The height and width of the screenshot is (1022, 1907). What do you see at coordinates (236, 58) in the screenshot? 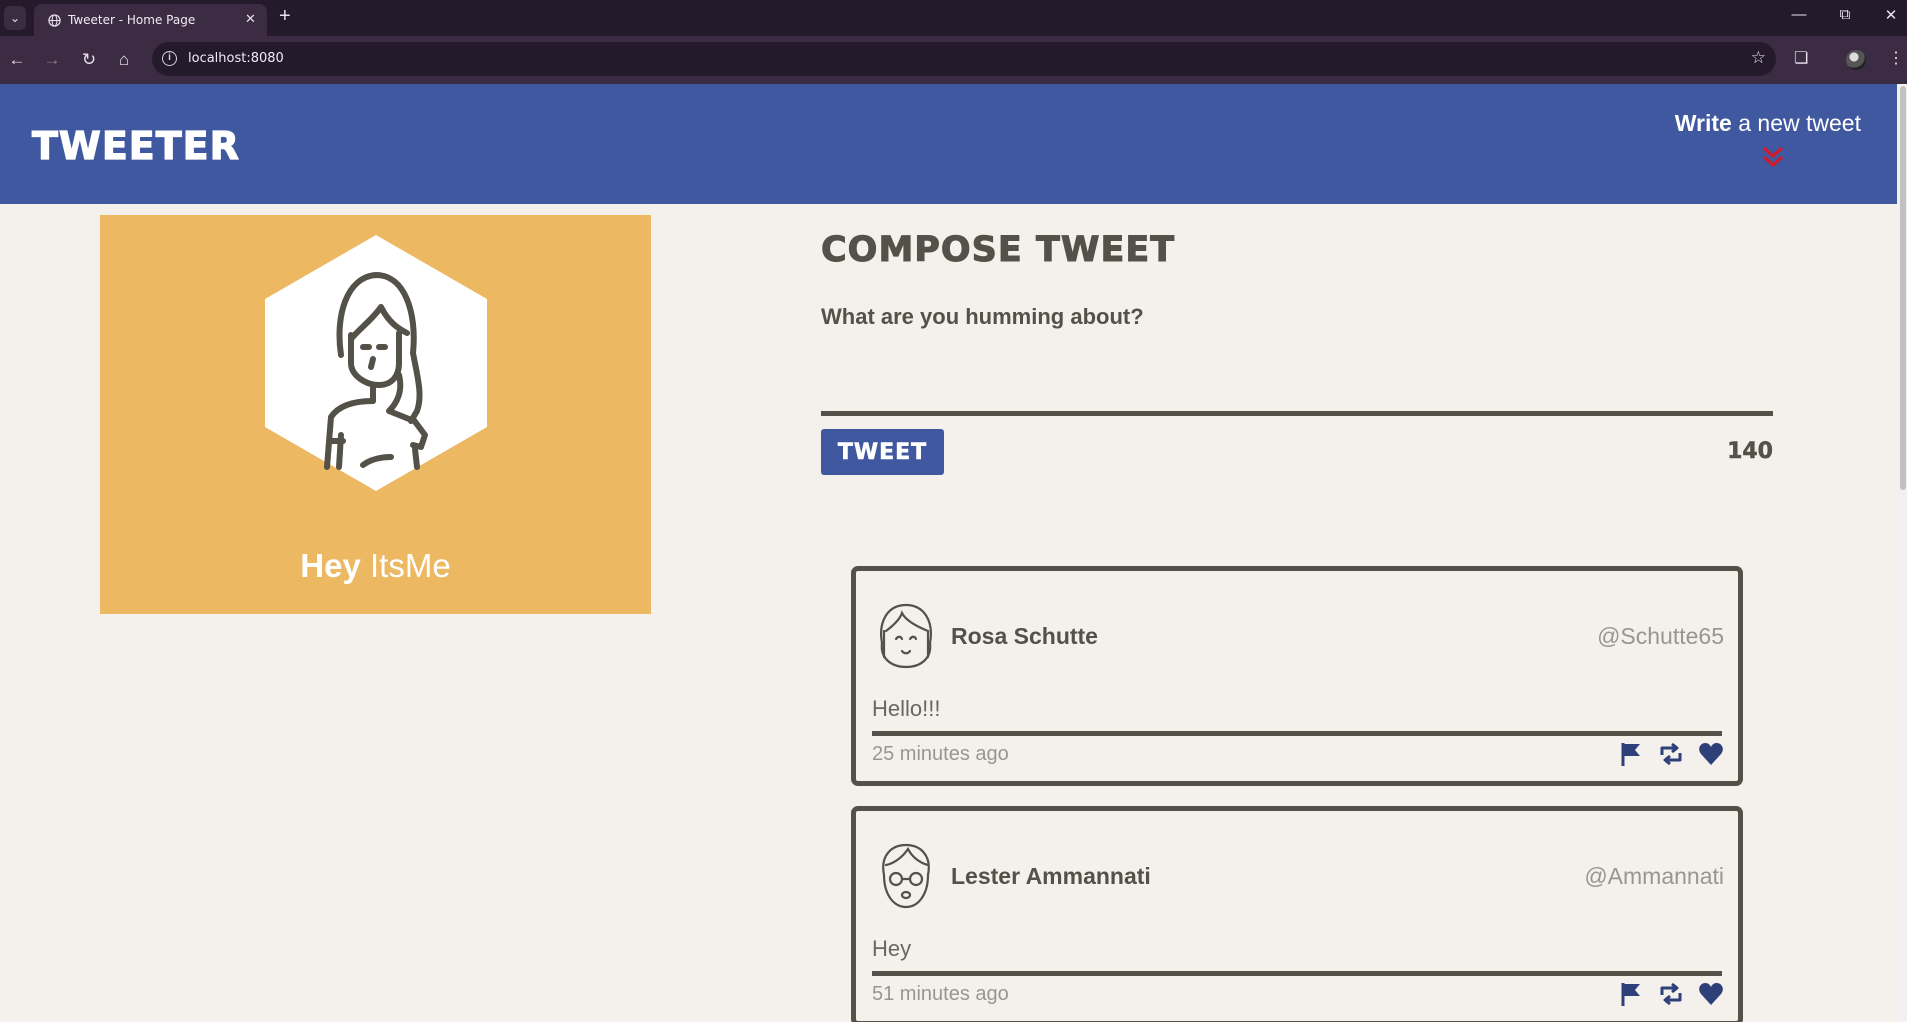
I see `address-url: localhost:8080` at bounding box center [236, 58].